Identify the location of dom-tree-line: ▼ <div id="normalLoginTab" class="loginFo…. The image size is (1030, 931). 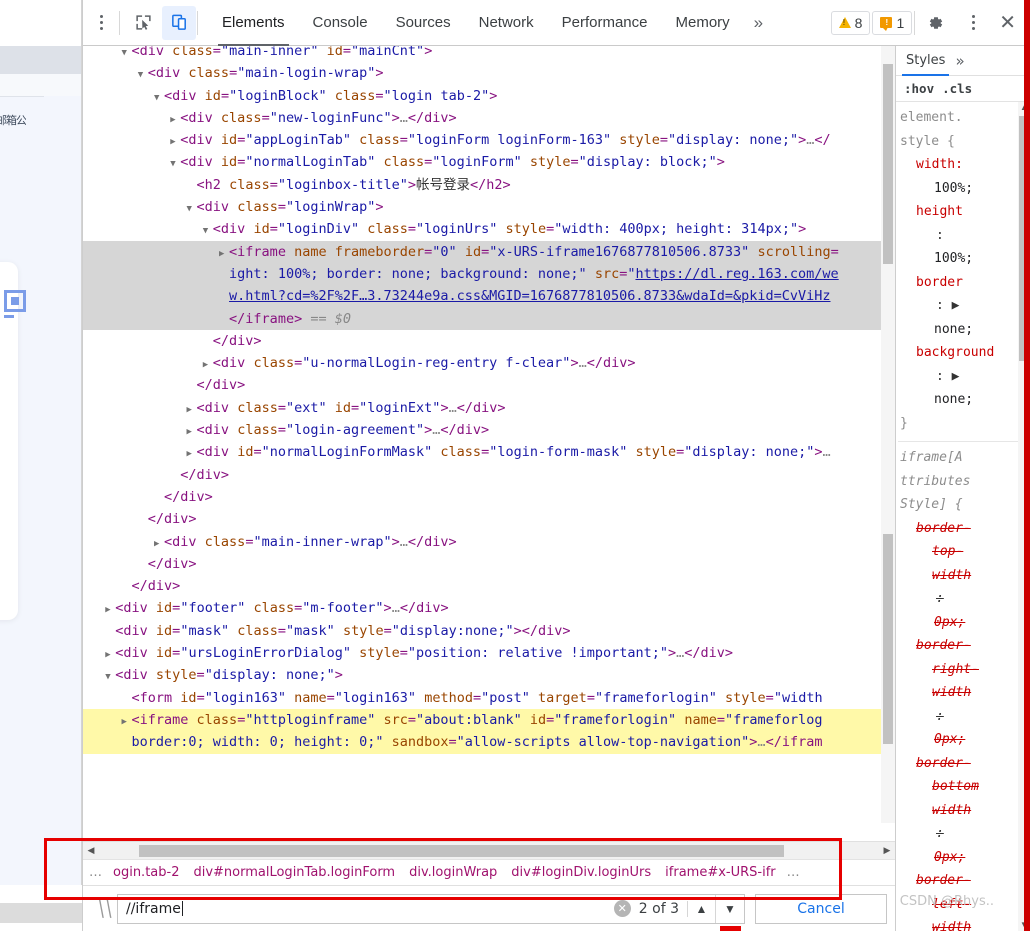
(489, 162).